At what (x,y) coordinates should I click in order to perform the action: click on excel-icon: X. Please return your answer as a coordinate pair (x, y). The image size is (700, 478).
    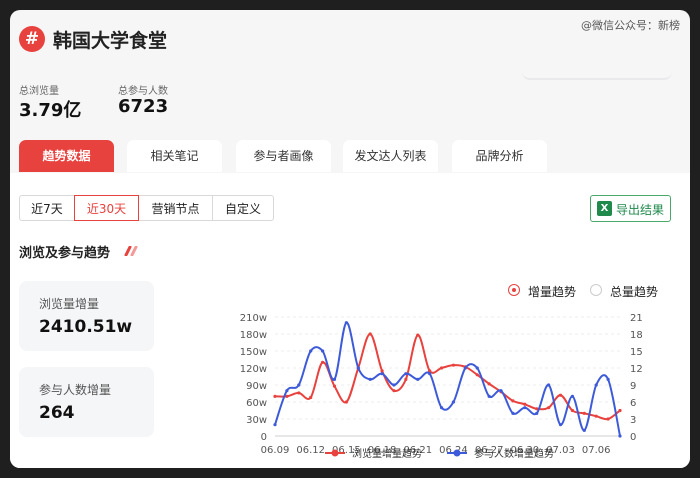
    Looking at the image, I should click on (604, 208).